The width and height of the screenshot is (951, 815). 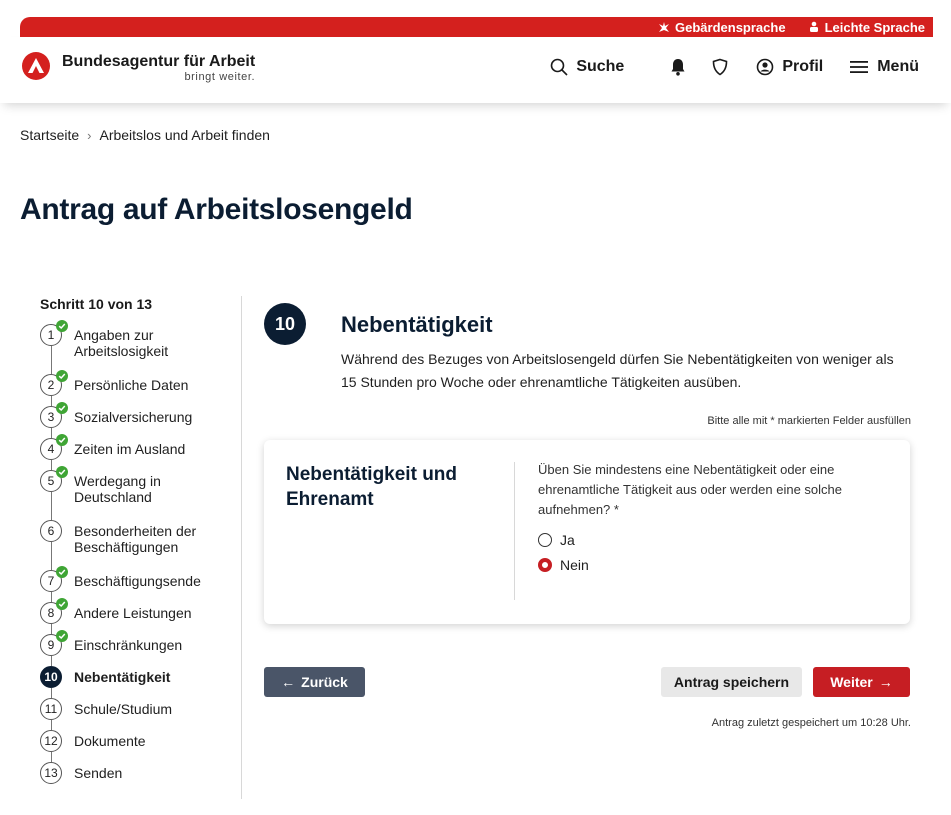 I want to click on step-label: Zeiten im Ausland, so click(x=130, y=449).